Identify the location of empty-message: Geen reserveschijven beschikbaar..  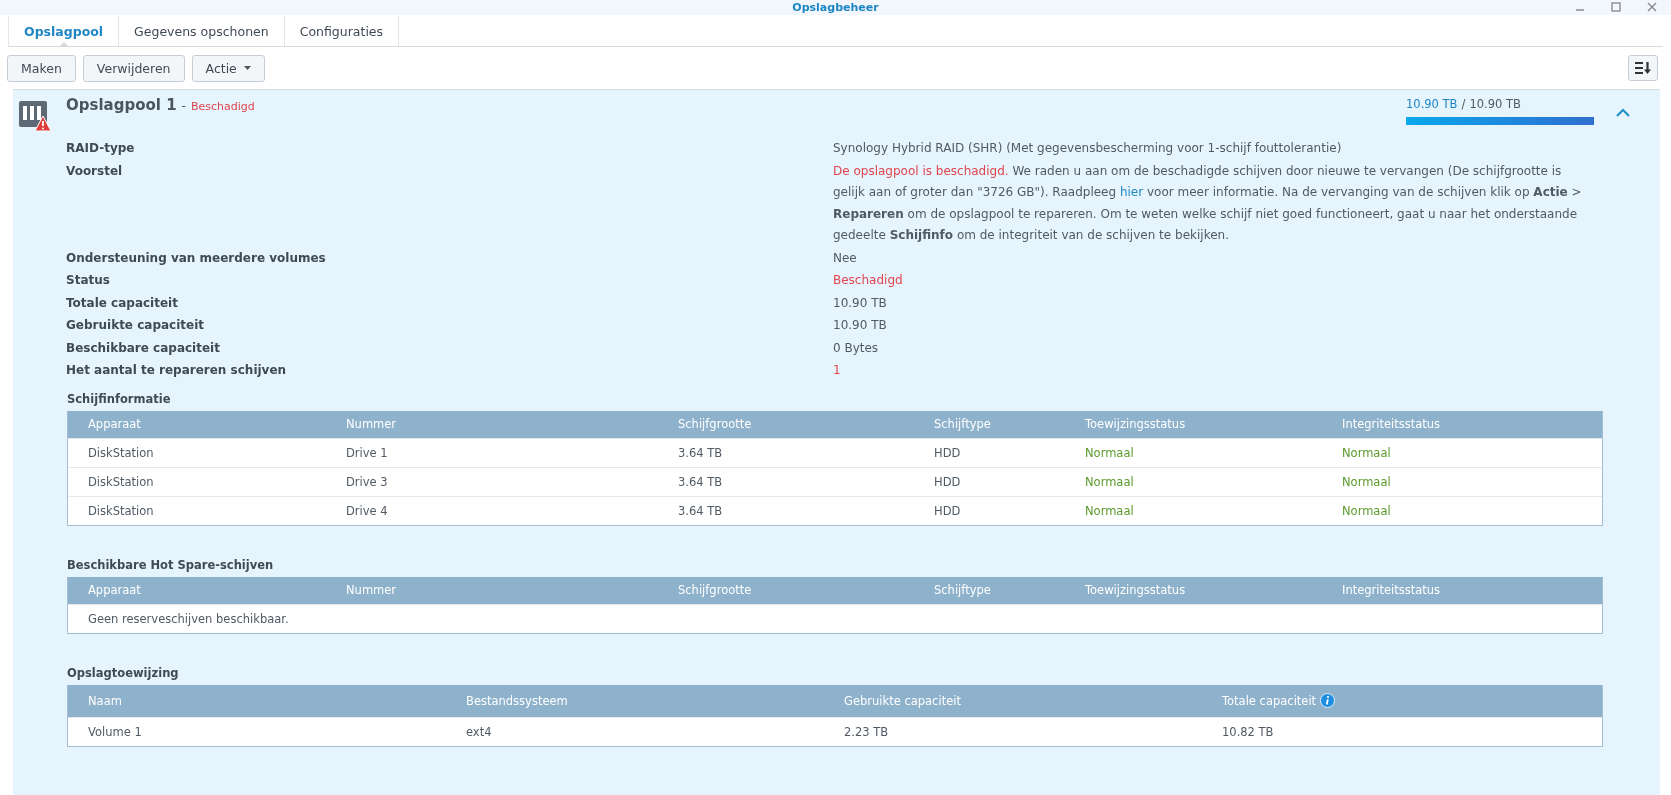
(188, 618).